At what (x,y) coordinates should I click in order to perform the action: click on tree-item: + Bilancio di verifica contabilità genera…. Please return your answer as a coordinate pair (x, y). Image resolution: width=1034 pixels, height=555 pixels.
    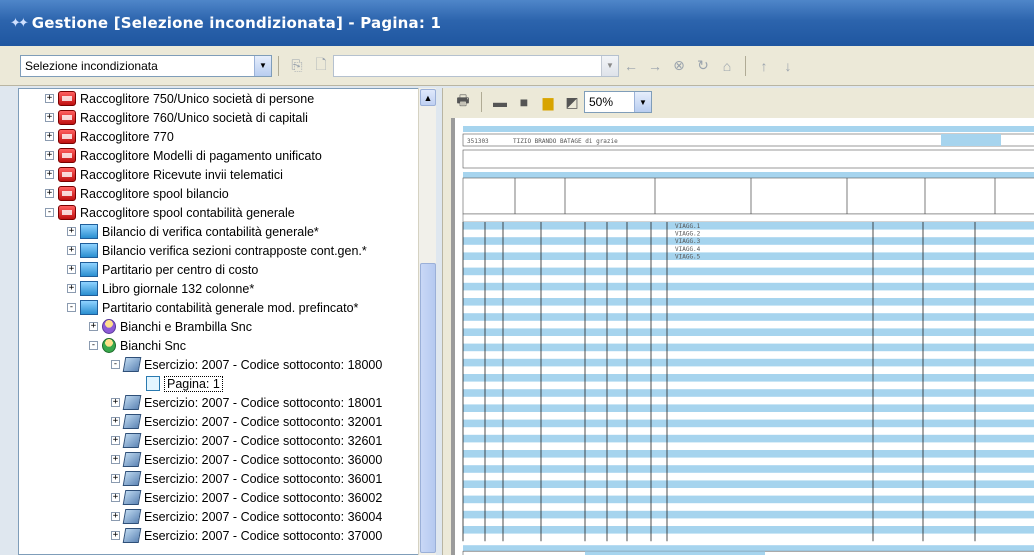
    Looking at the image, I should click on (193, 231).